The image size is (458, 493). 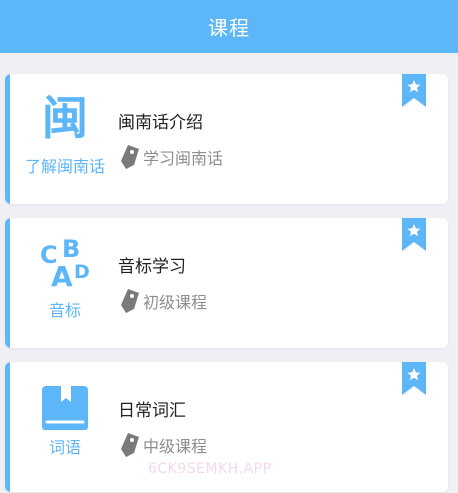 I want to click on watermark-text: 6CK9SEMKH.APP, so click(x=210, y=469).